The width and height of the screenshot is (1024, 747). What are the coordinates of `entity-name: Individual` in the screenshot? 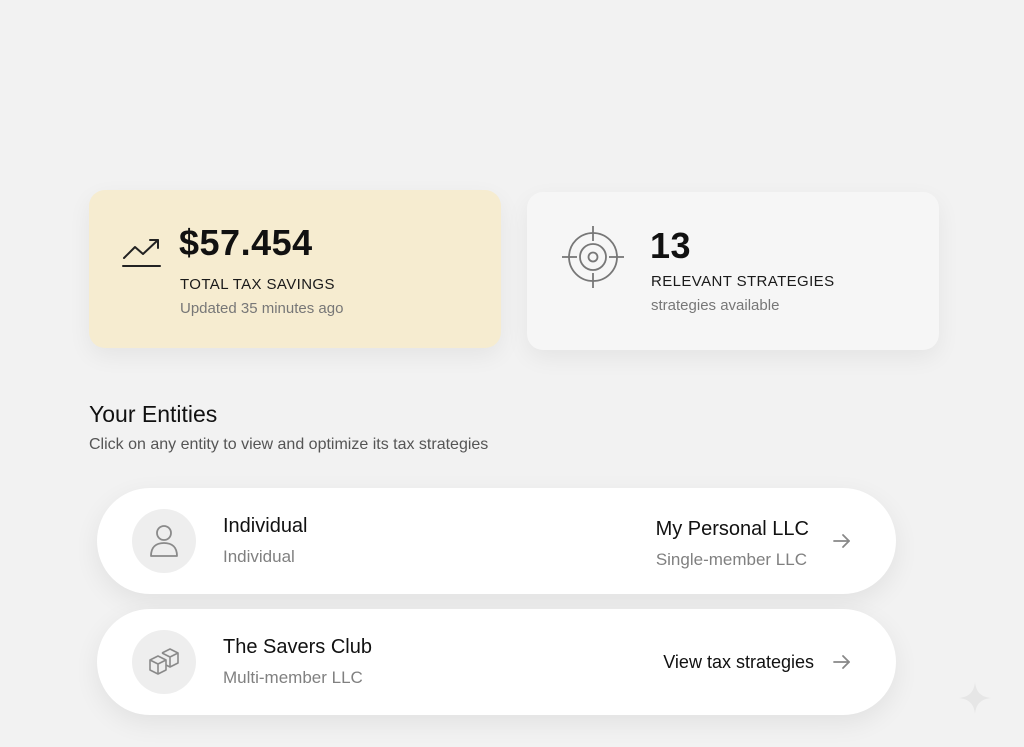 It's located at (265, 526).